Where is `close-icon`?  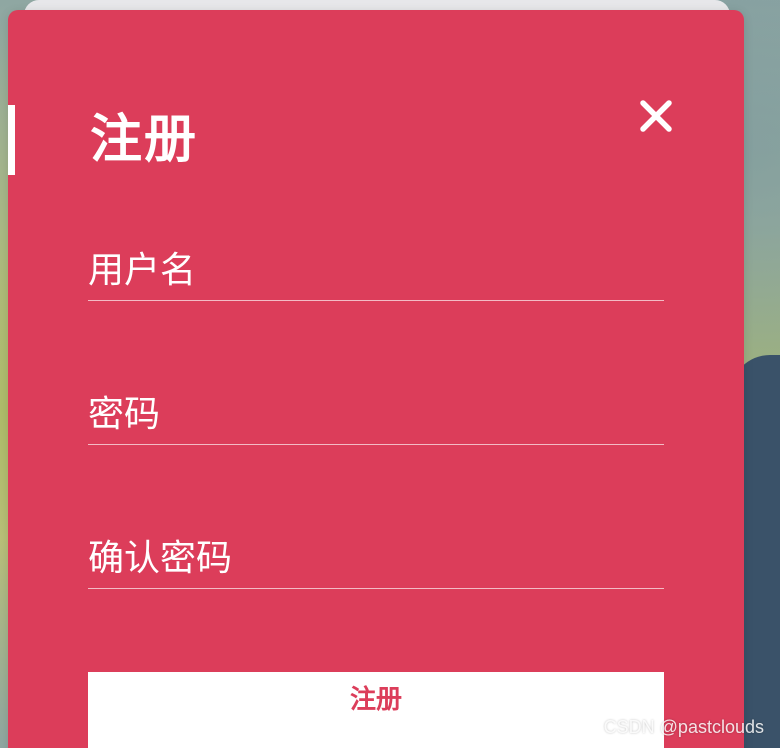 close-icon is located at coordinates (656, 116).